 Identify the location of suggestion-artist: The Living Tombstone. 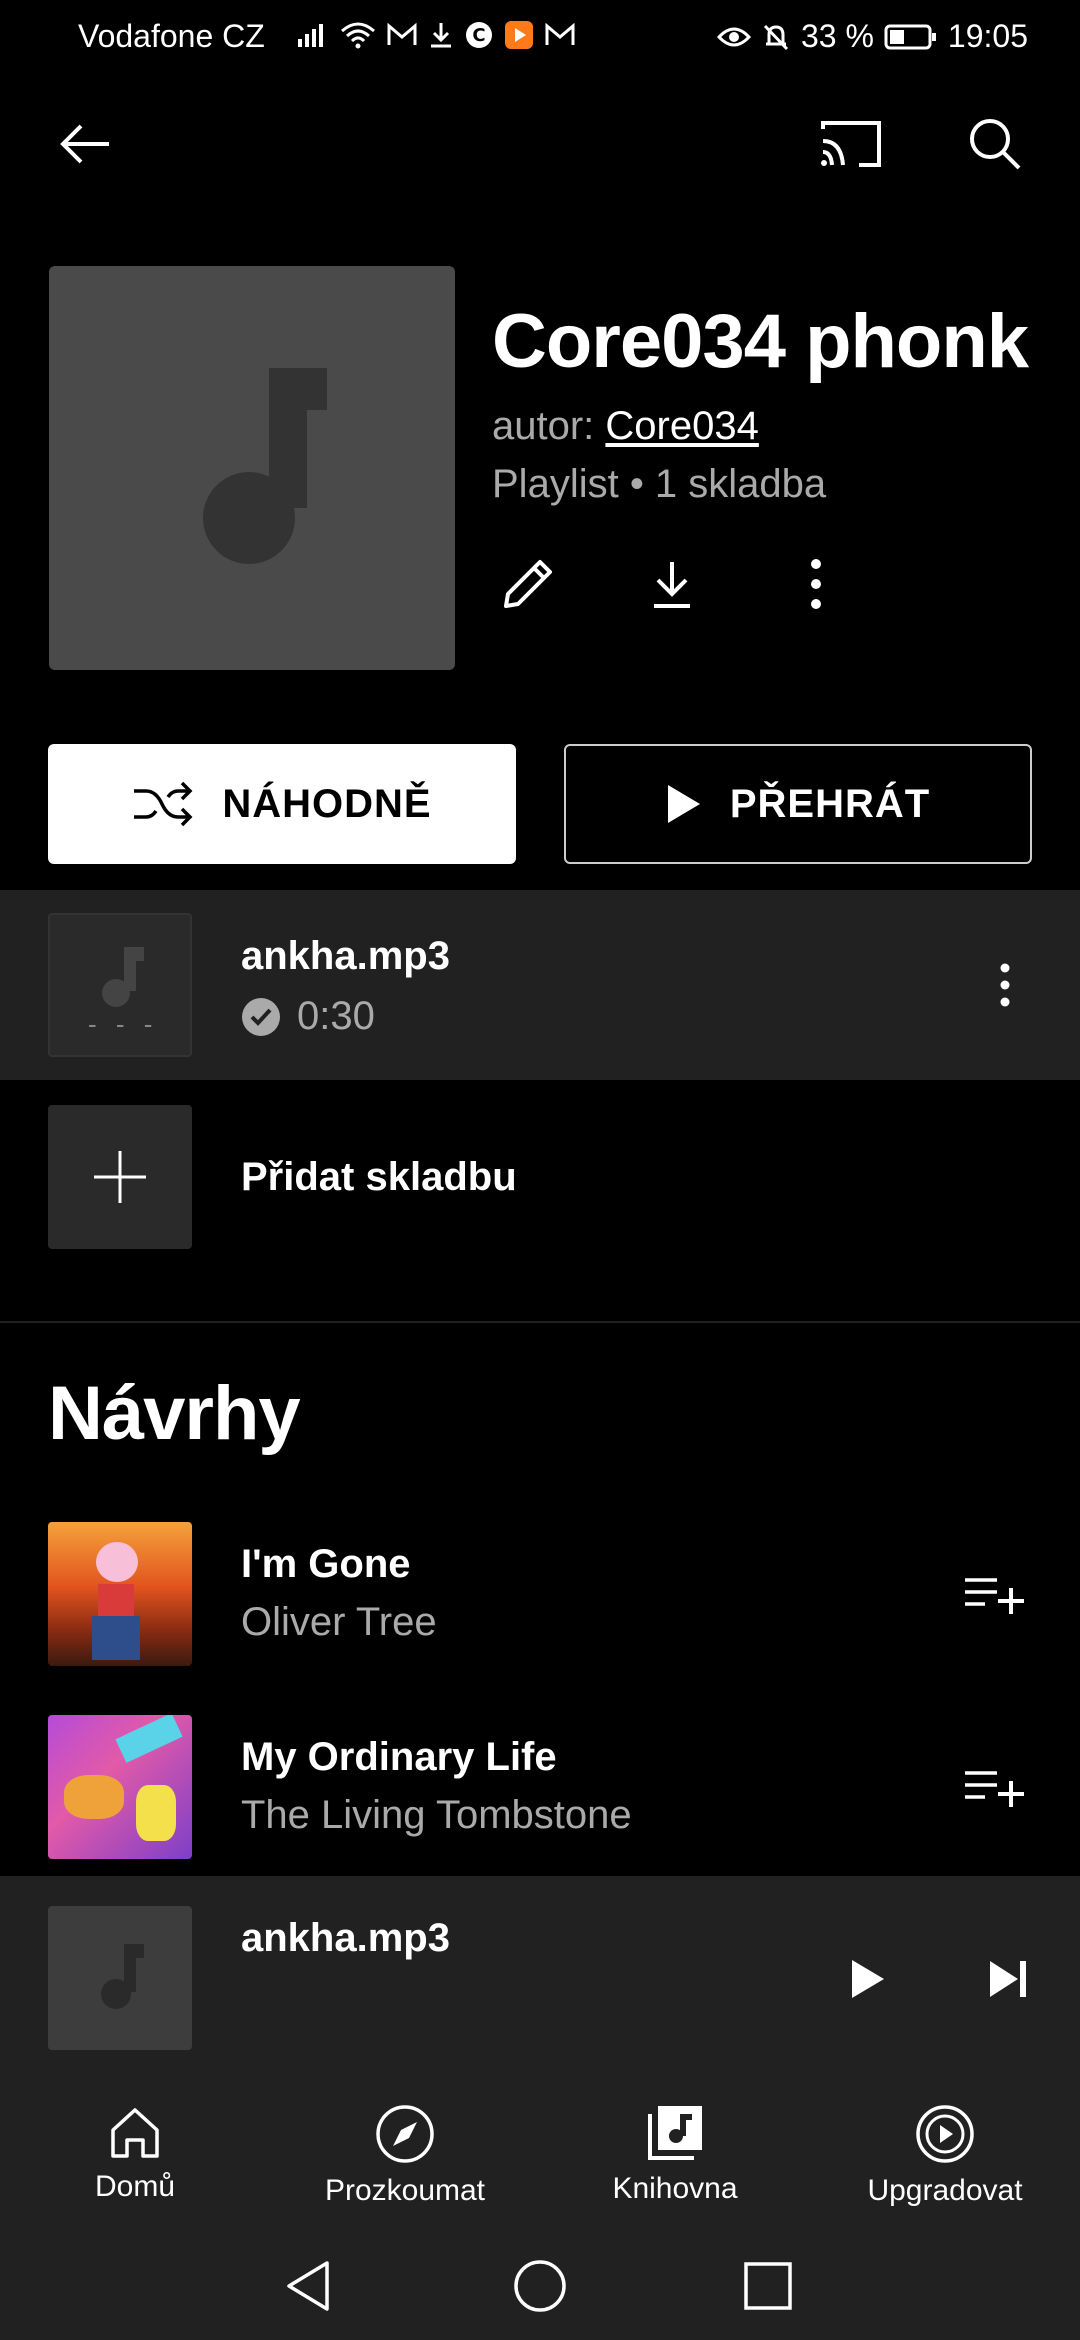
(436, 1815).